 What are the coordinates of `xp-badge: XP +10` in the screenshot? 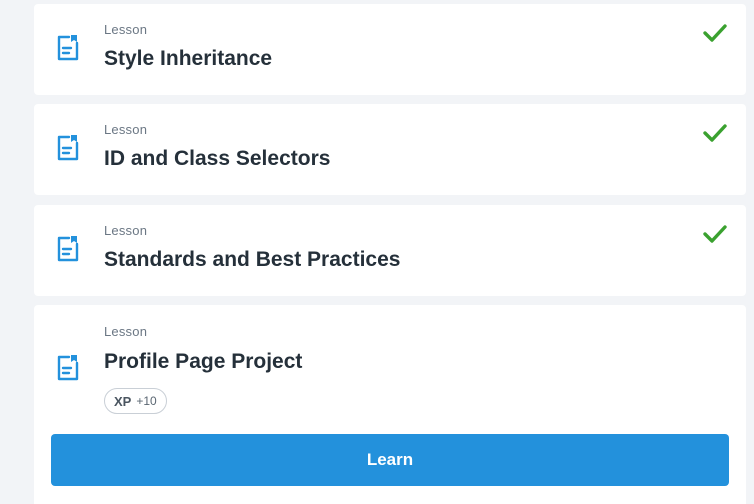 It's located at (135, 401).